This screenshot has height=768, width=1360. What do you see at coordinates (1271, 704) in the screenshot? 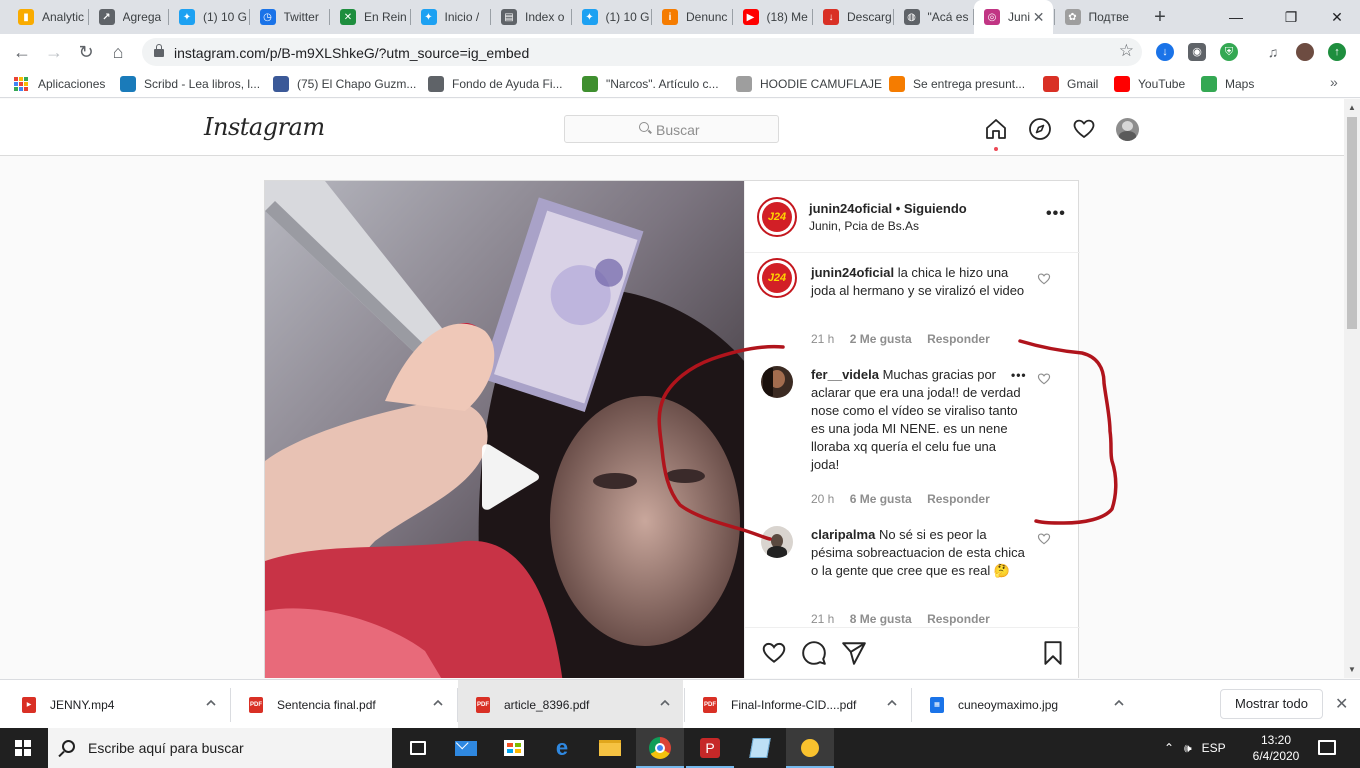
I see `show-all-downloads-button: Mostrar todo` at bounding box center [1271, 704].